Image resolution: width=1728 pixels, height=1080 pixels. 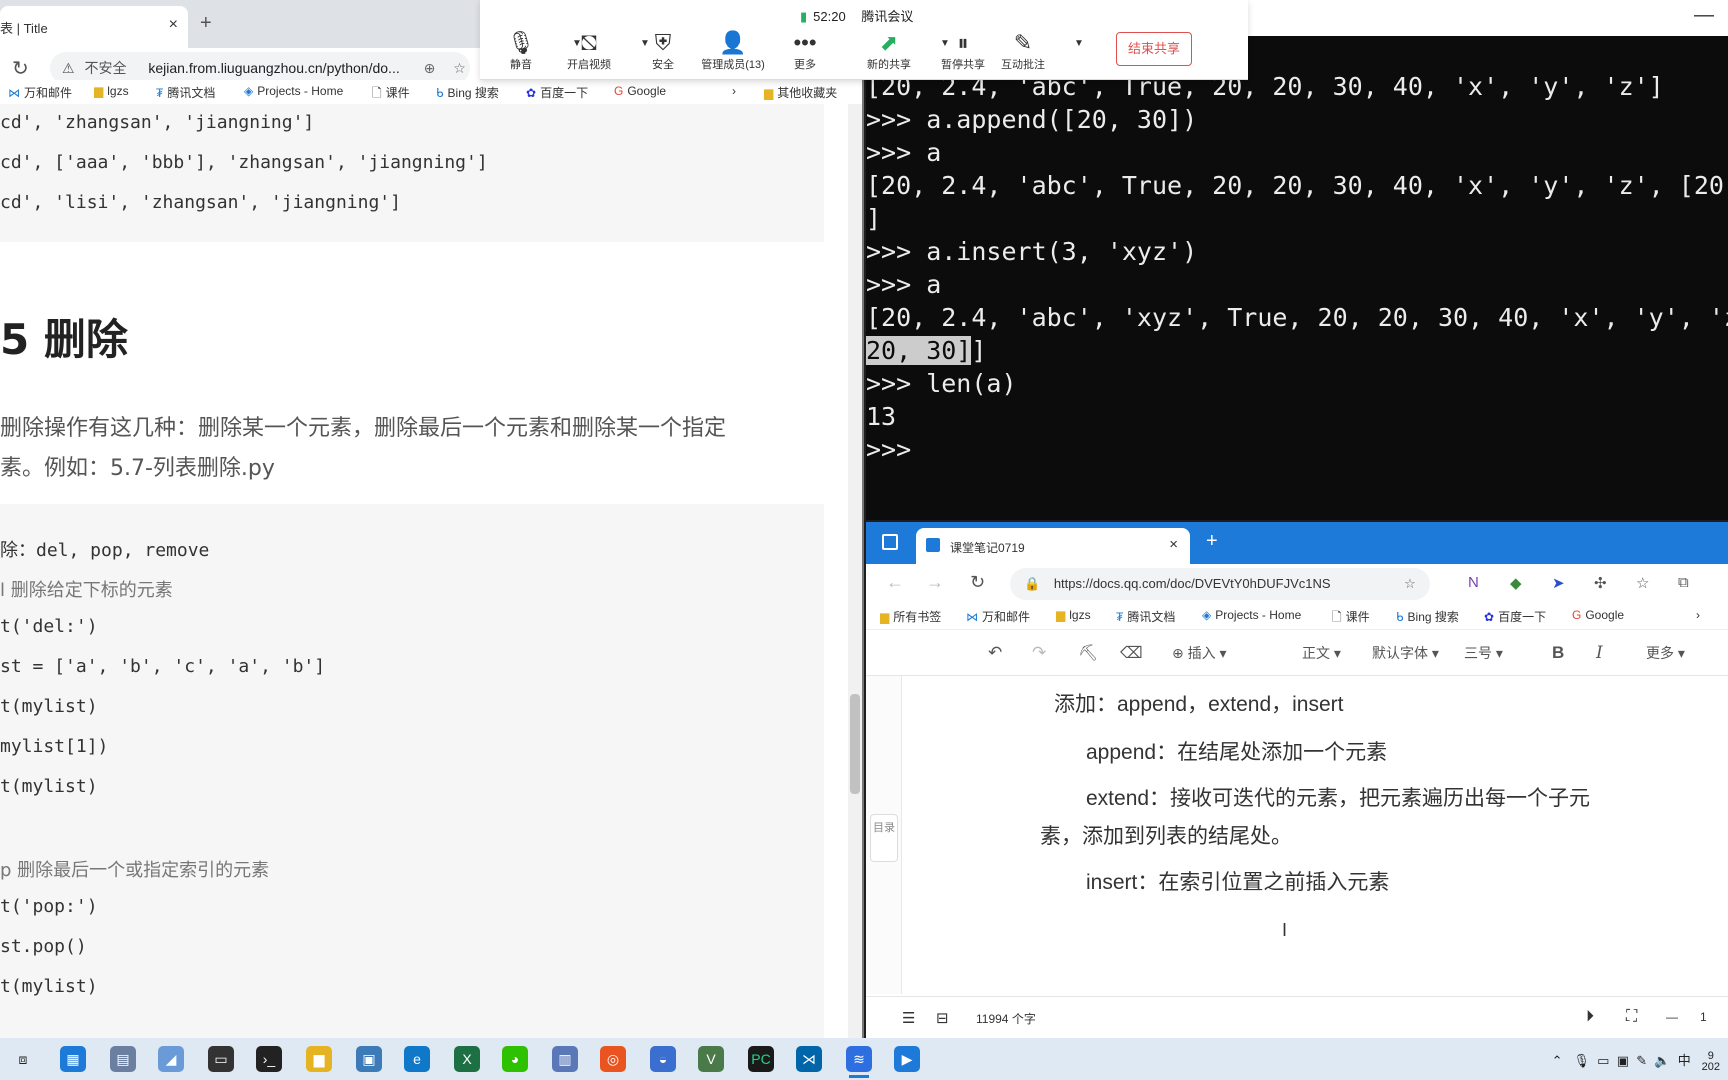 I want to click on ubuntu-icon: ◎, so click(x=613, y=1059).